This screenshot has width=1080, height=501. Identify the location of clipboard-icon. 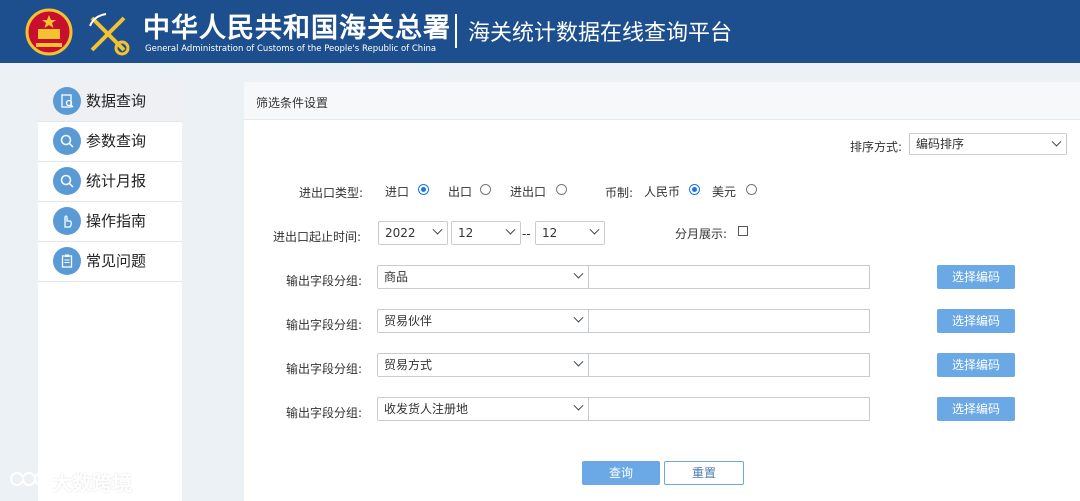
(67, 261).